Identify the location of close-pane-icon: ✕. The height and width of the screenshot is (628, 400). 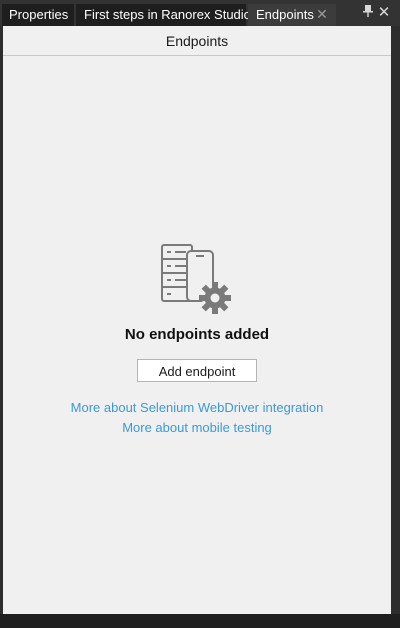
(384, 13).